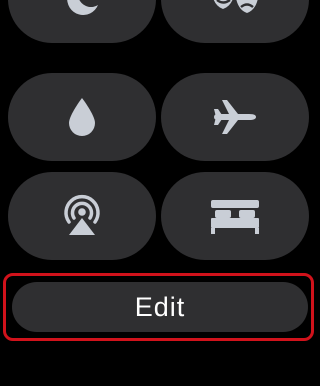  What do you see at coordinates (160, 307) in the screenshot?
I see `edit-button: Edit` at bounding box center [160, 307].